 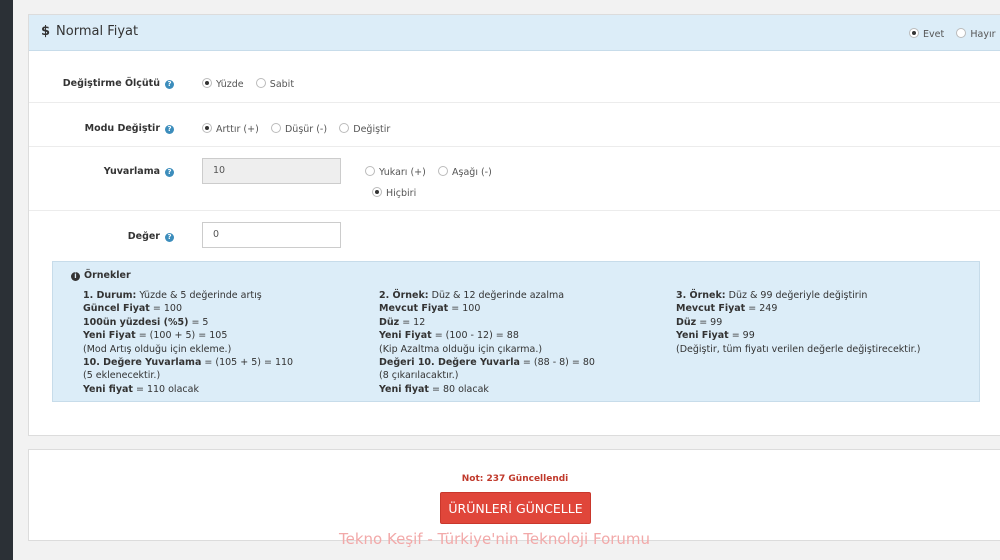 I want to click on example-line-text: (Kip Azaltma olduğu için çıkarma.), so click(x=461, y=349).